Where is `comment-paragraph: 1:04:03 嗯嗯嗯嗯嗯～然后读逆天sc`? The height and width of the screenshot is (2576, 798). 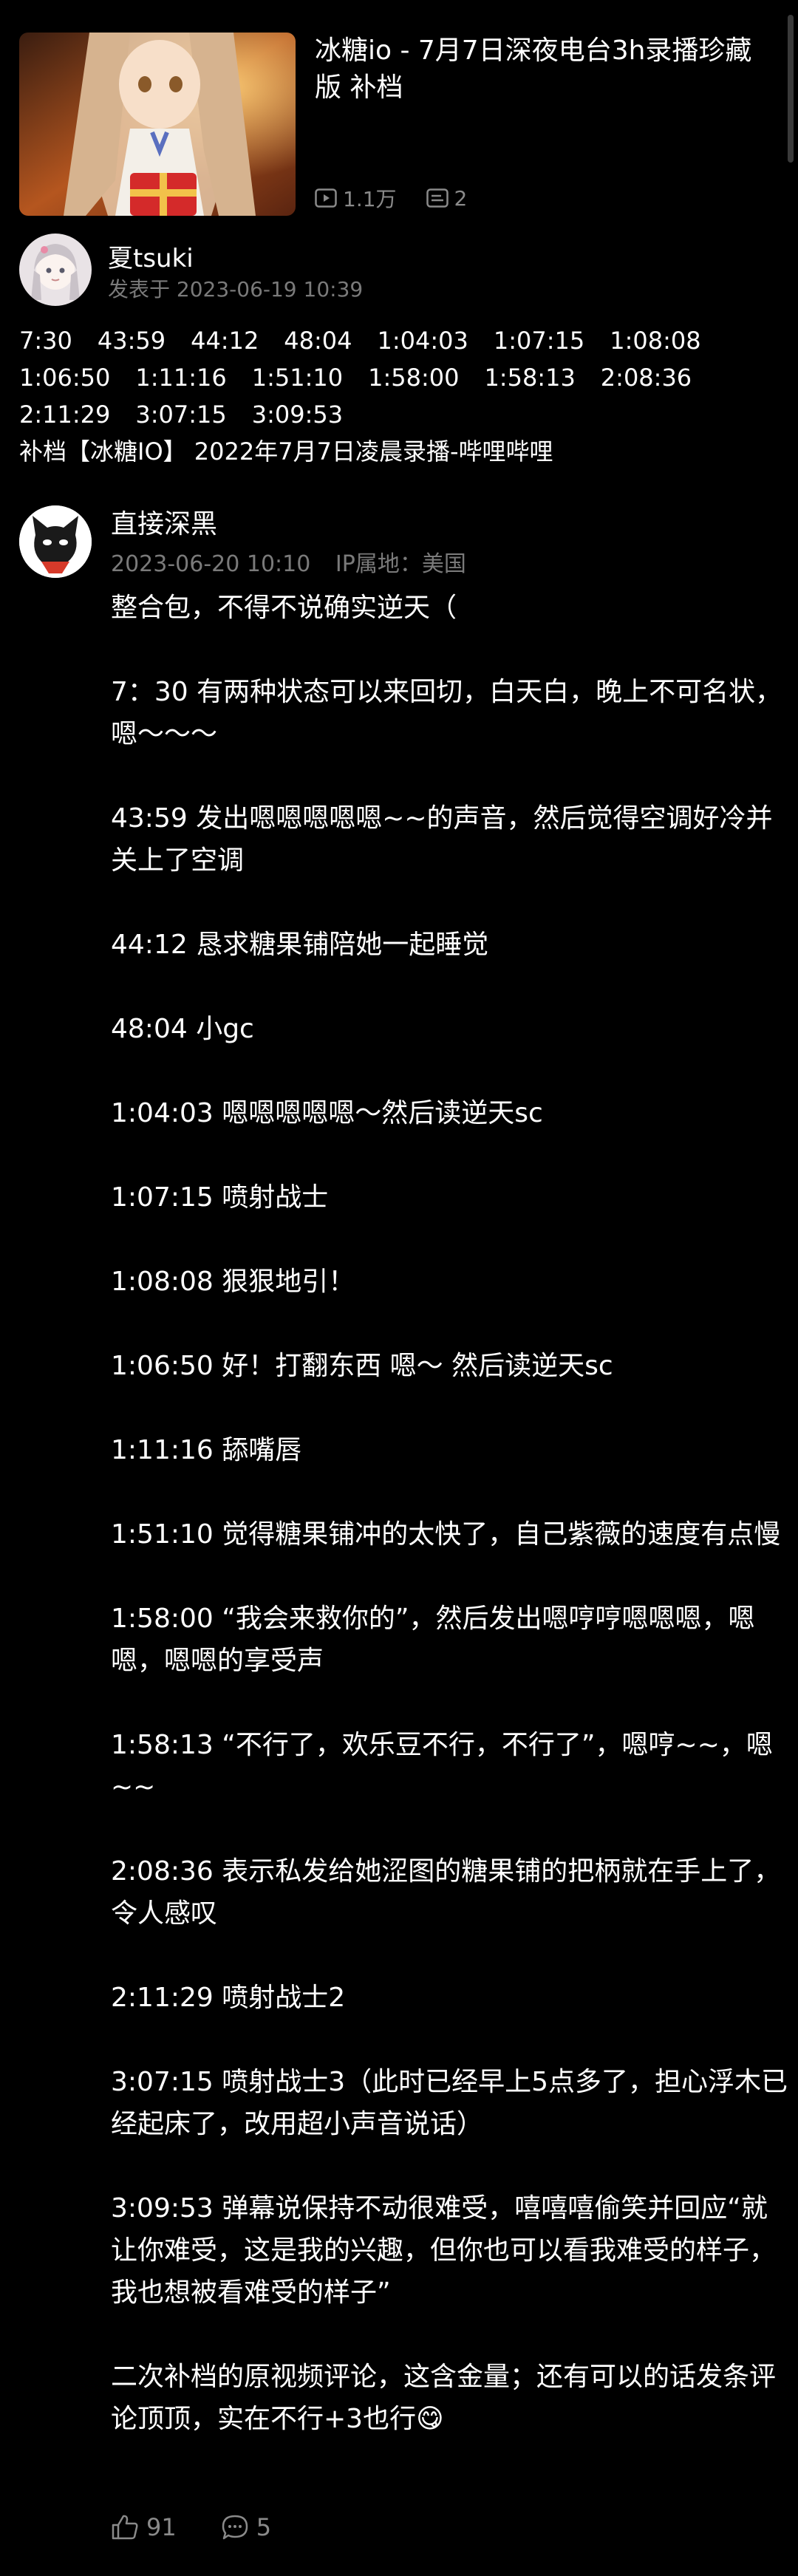
comment-paragraph: 1:04:03 嗯嗯嗯嗯嗯～然后读逆天sc is located at coordinates (327, 1113).